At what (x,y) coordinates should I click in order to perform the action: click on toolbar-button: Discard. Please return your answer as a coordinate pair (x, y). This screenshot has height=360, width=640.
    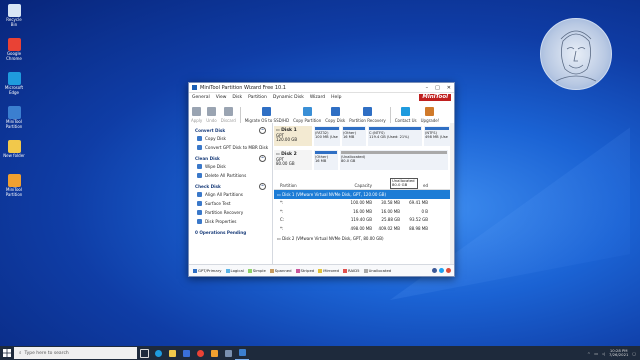
    Looking at the image, I should click on (228, 115).